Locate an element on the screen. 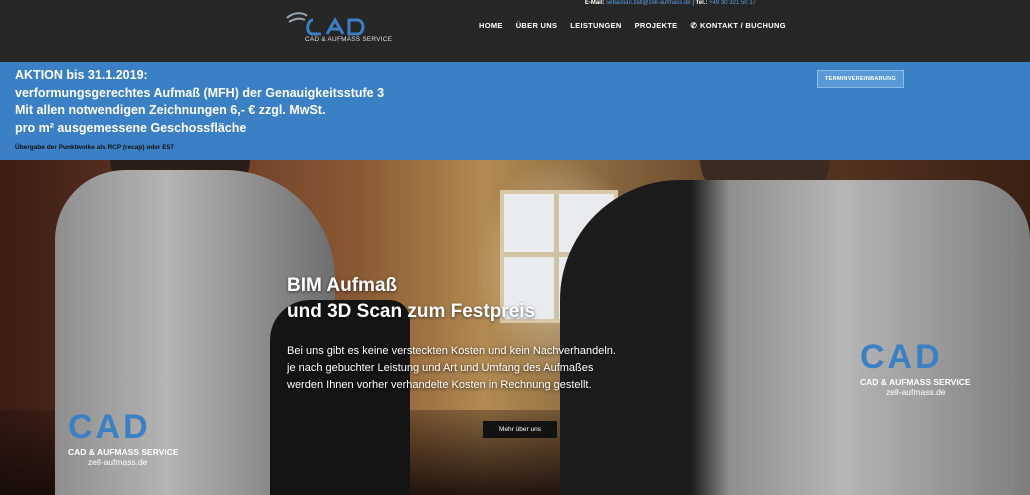 The image size is (1030, 495). nav-projekte: PROJEKTE is located at coordinates (656, 25).